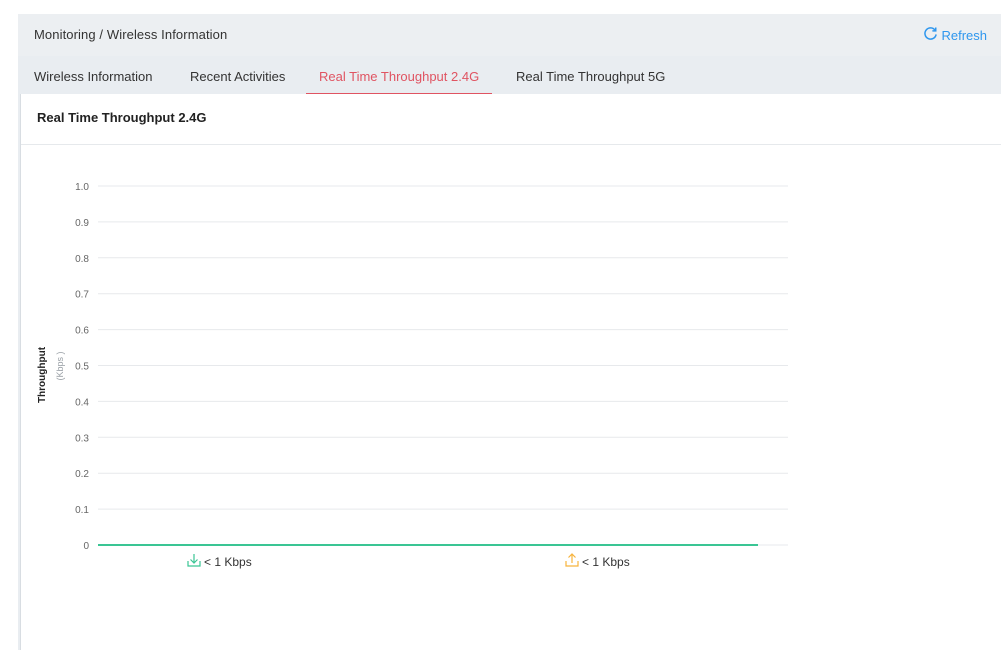 Image resolution: width=1001 pixels, height=650 pixels. I want to click on y-tick-label: 0.1, so click(82, 510).